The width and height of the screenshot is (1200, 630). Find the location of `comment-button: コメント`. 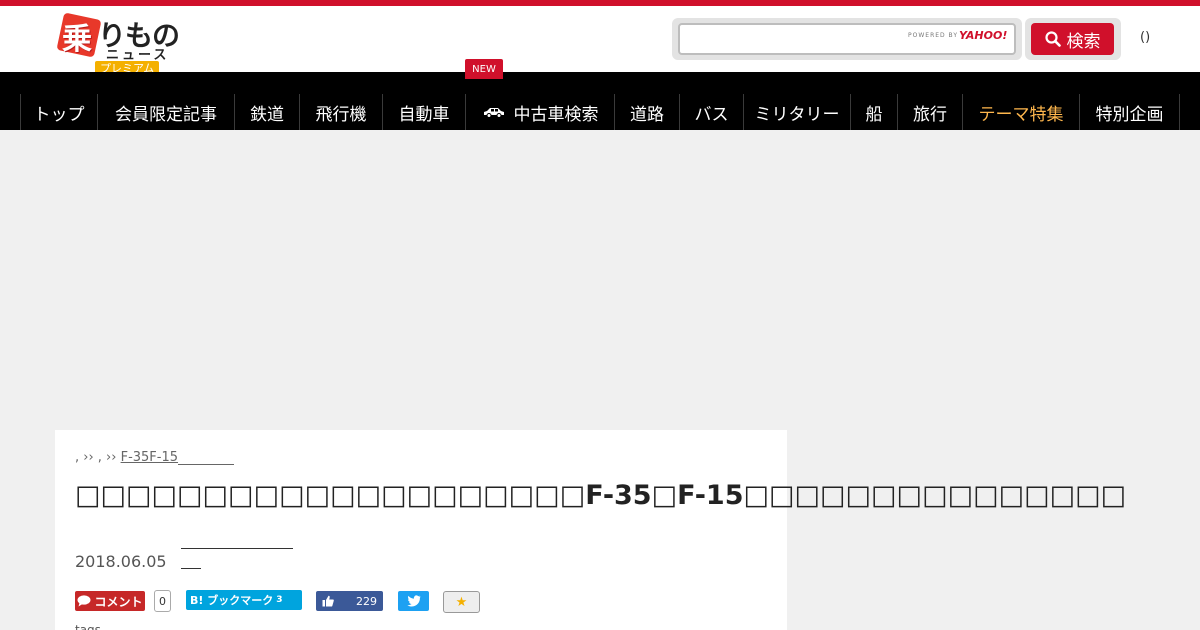

comment-button: コメント is located at coordinates (110, 601).